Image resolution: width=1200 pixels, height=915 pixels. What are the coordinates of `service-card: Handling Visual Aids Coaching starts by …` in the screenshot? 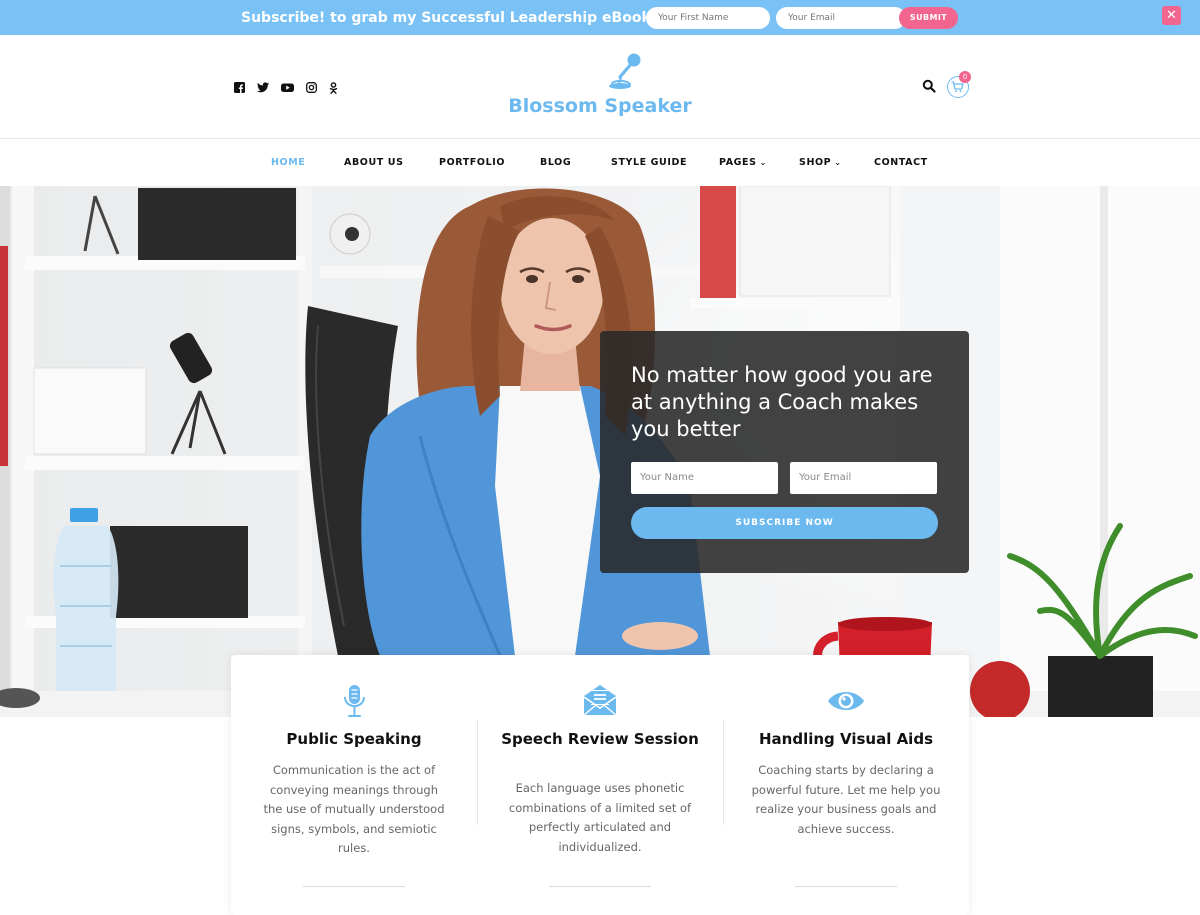 It's located at (846, 785).